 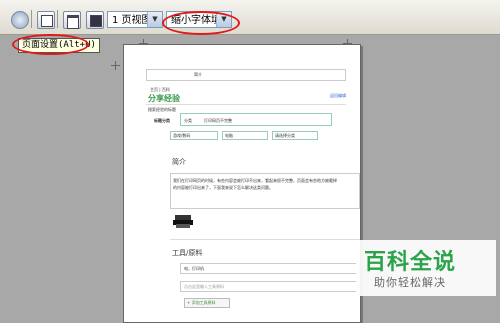 I want to click on chevron-down-icon: ▼, so click(x=154, y=19).